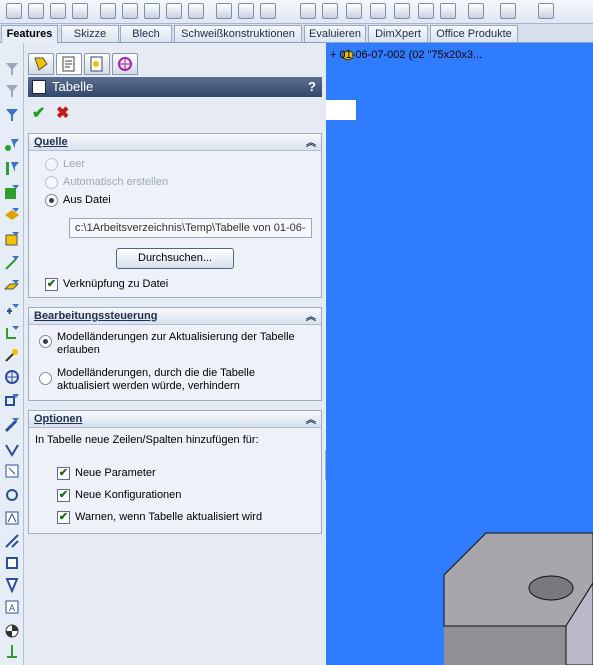 This screenshot has height=665, width=593. I want to click on feature-manager-icon, so click(41, 64).